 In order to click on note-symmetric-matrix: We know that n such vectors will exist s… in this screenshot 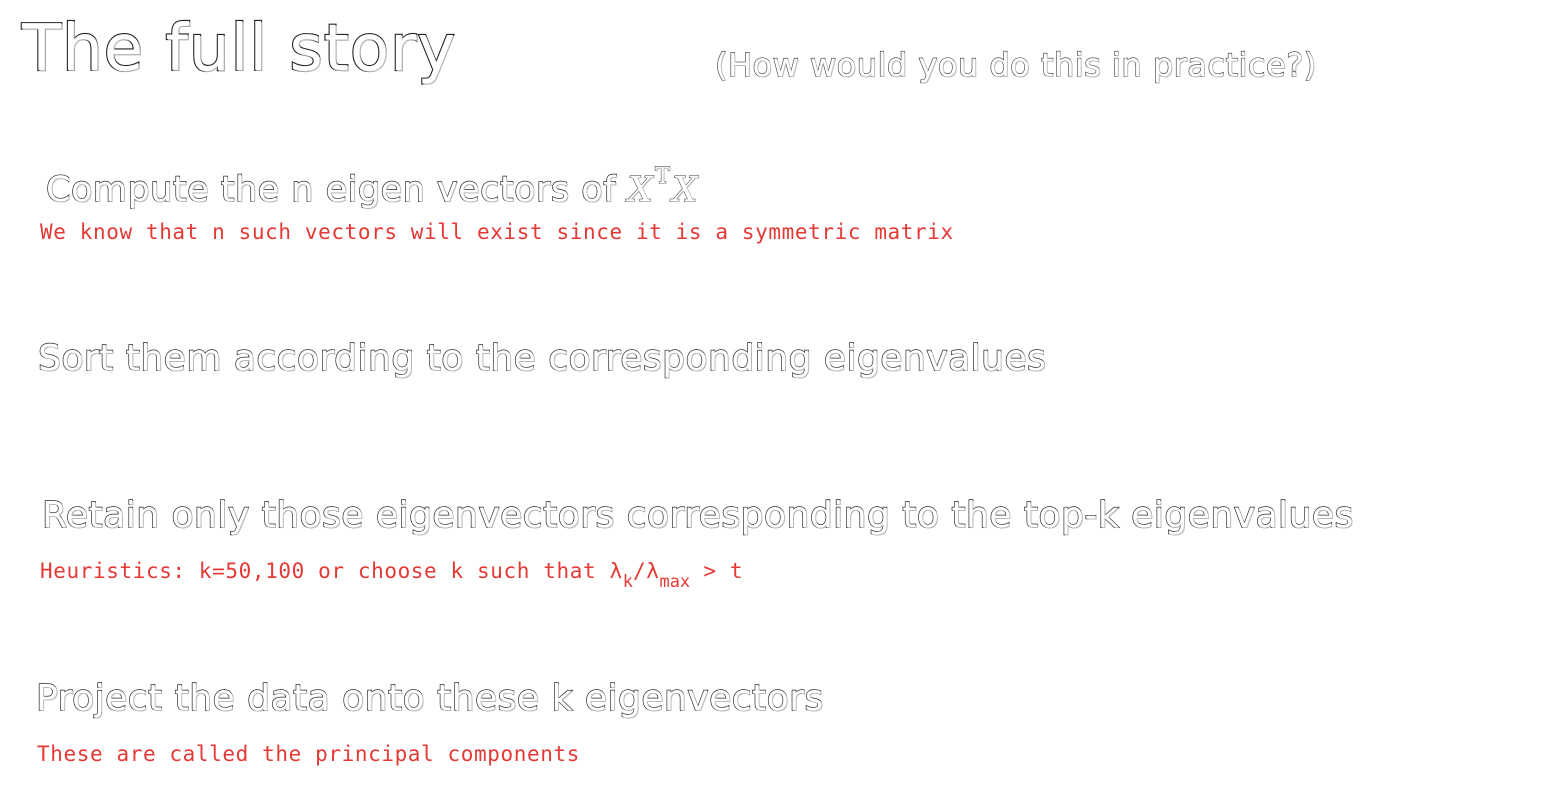, I will do `click(497, 232)`.